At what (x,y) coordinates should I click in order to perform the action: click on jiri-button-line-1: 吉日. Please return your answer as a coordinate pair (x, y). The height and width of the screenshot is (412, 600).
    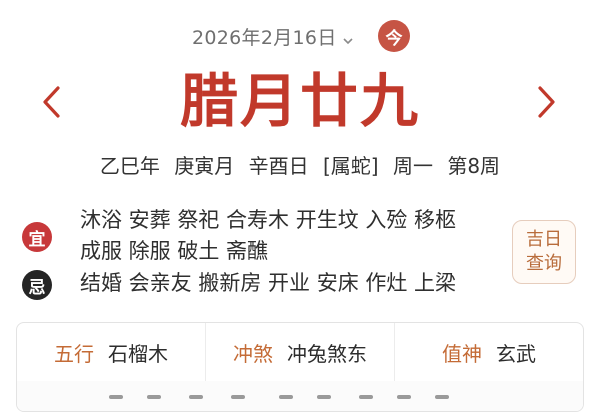
    Looking at the image, I should click on (544, 239).